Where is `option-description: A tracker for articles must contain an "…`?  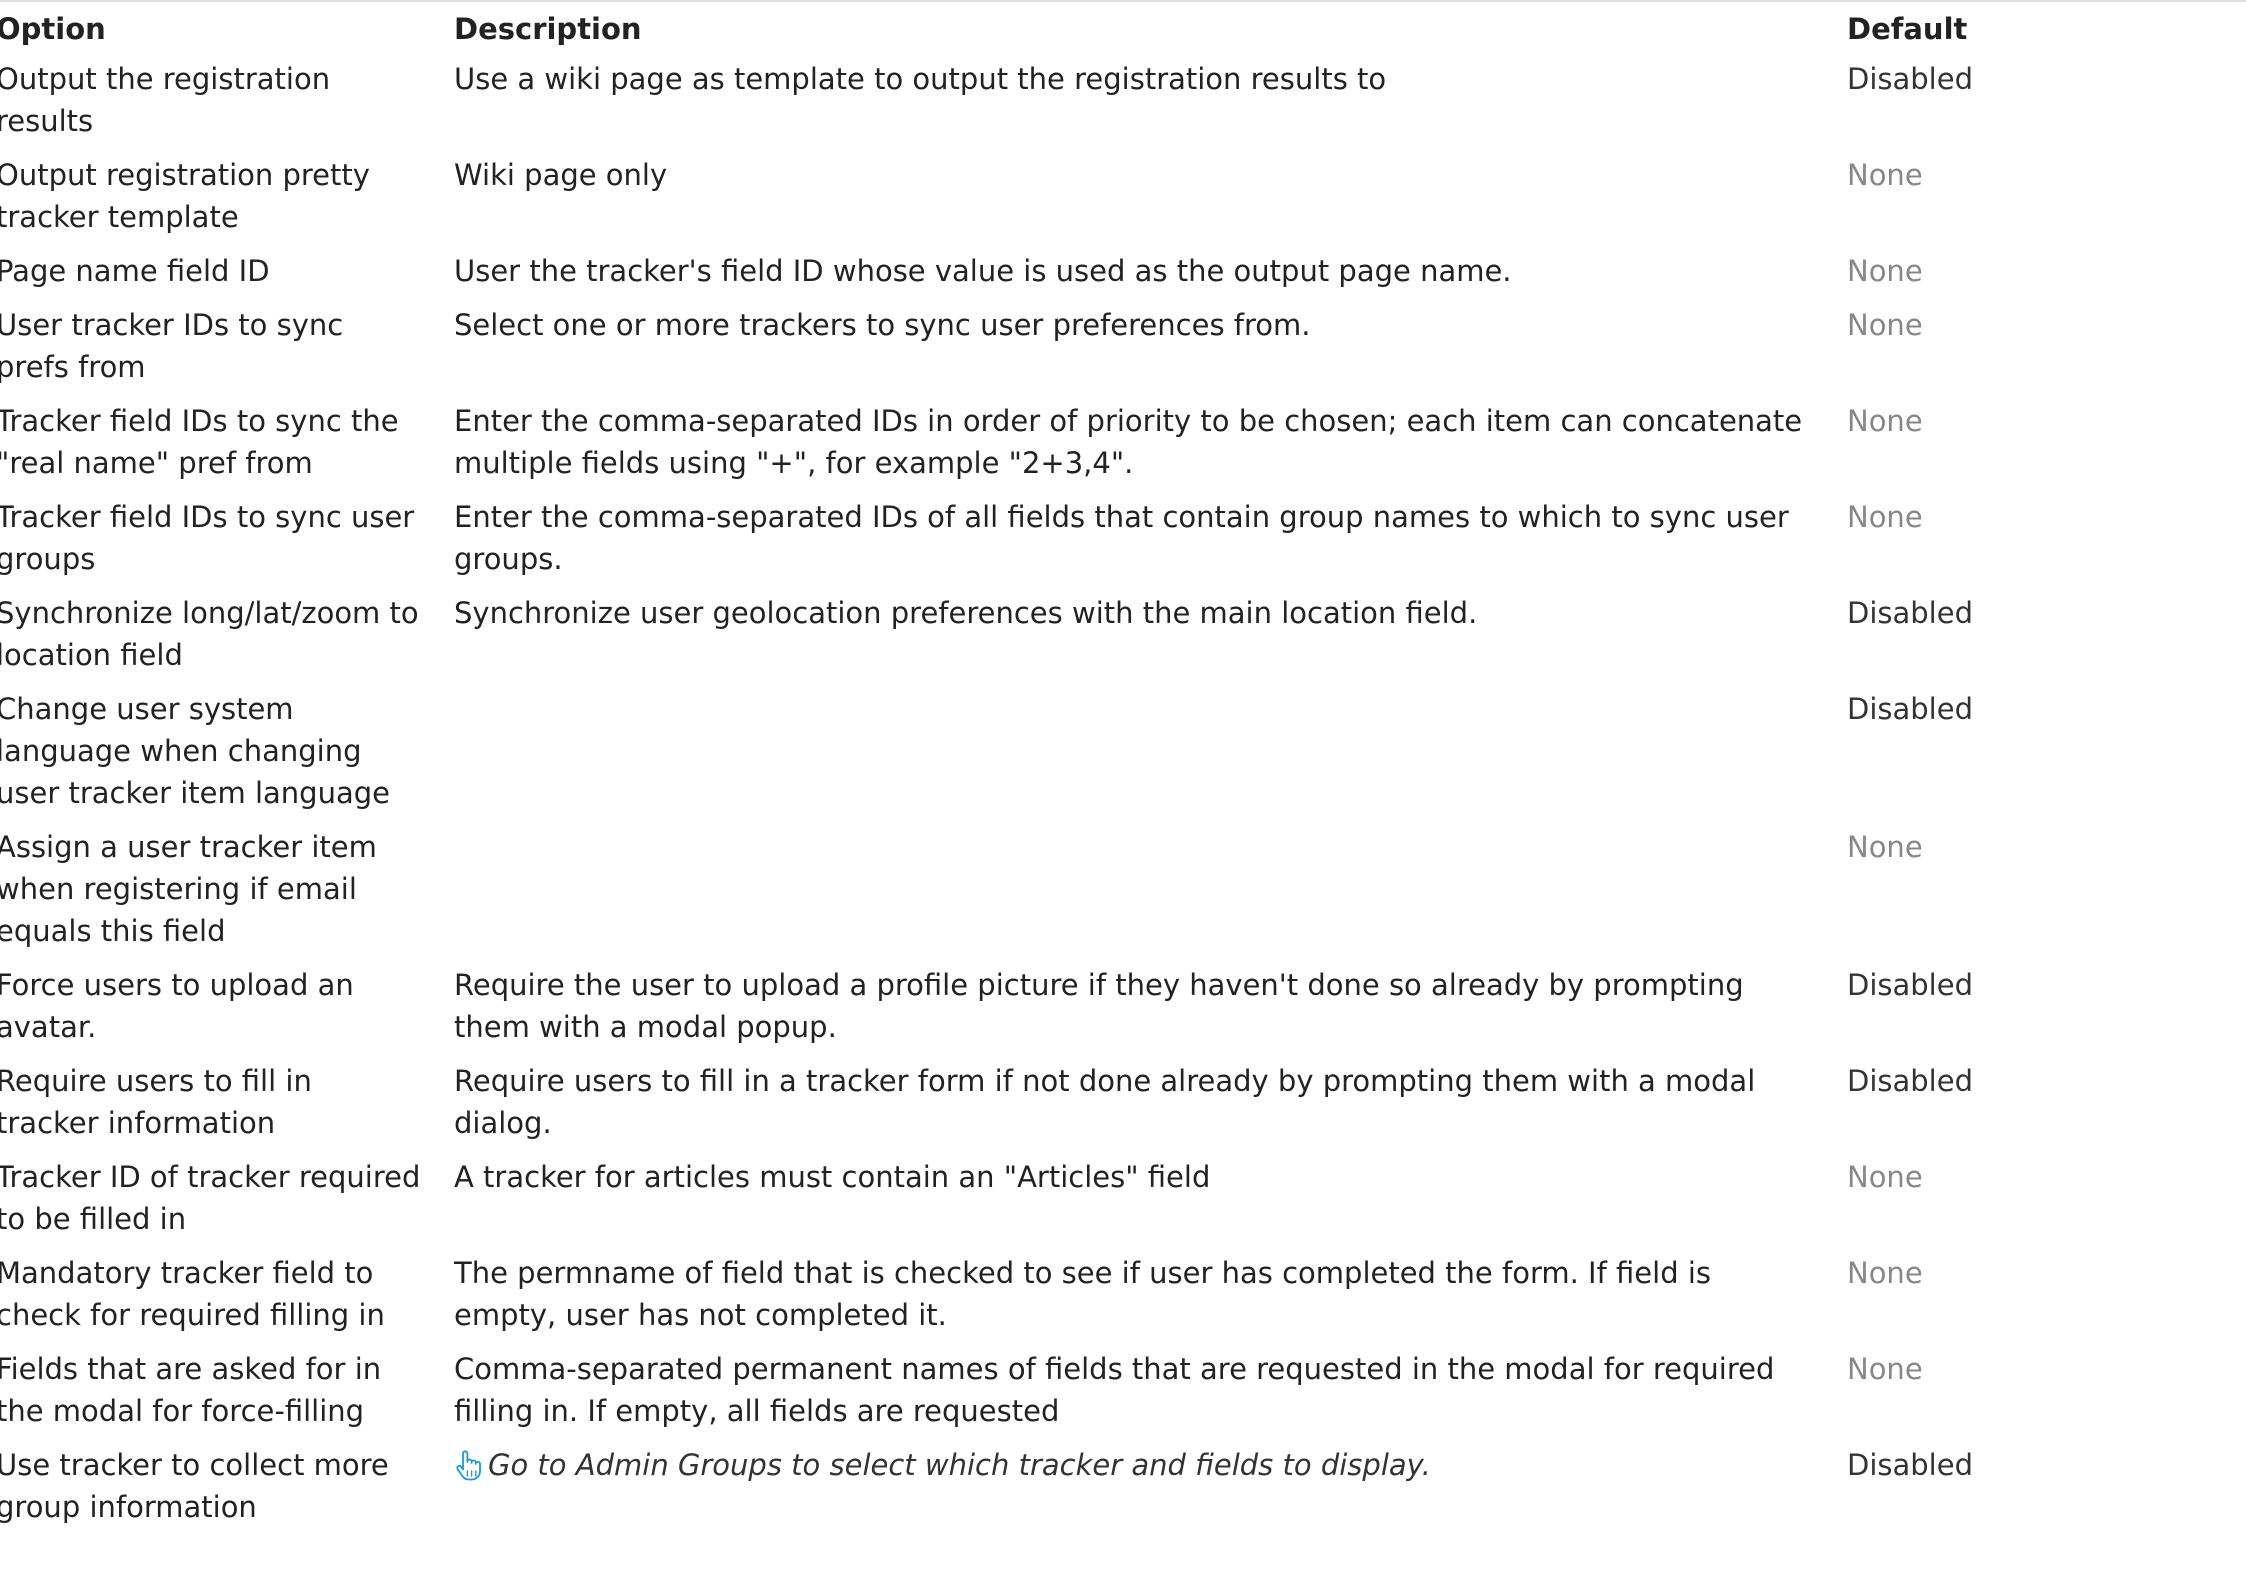 option-description: A tracker for articles must contain an "… is located at coordinates (832, 1177).